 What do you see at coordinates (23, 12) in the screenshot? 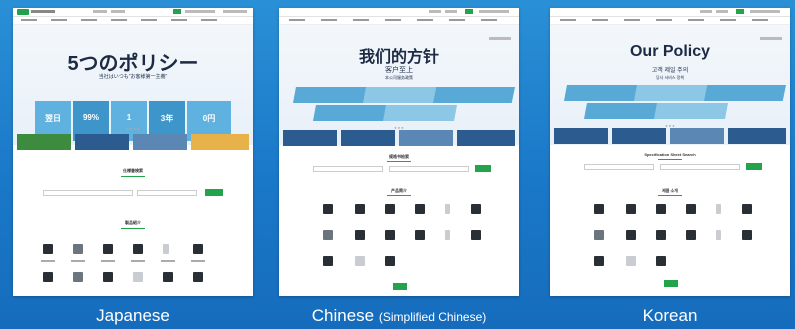
I see `site-logo` at bounding box center [23, 12].